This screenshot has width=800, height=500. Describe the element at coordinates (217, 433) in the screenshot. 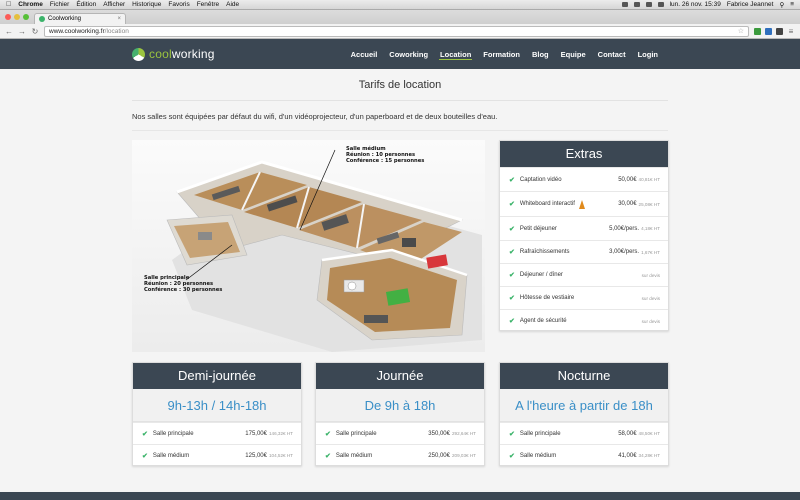

I see `card-row: ✔ Salle principale 175,00€ 146,32€ HT` at that location.